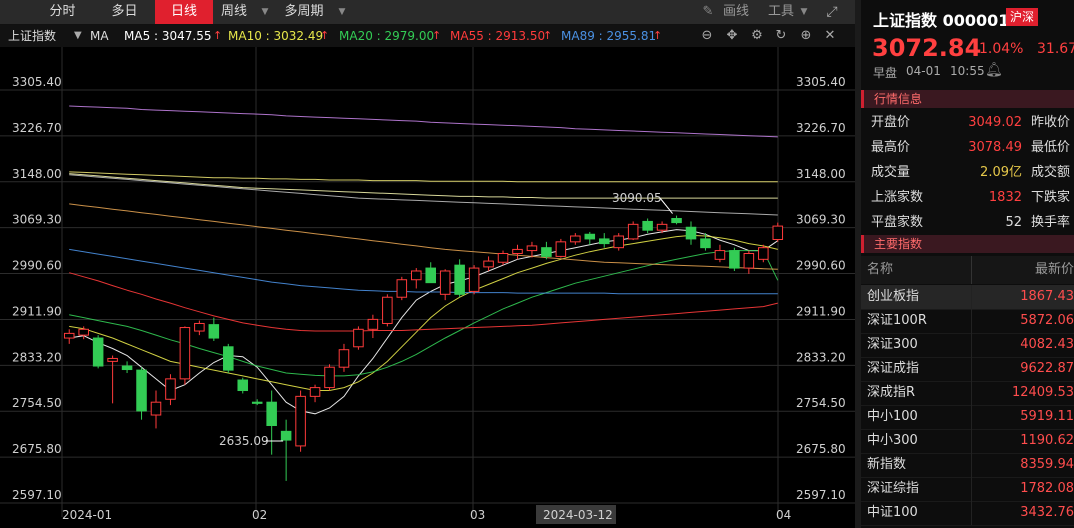 The image size is (1074, 528). Describe the element at coordinates (967, 417) in the screenshot. I see `index-row: 中小100 5919.11` at that location.